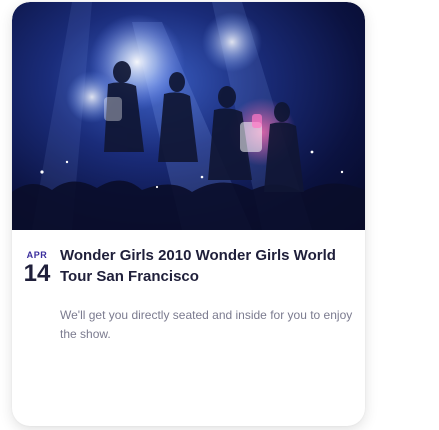 This screenshot has width=439, height=430. What do you see at coordinates (37, 255) in the screenshot?
I see `event-month: APR` at bounding box center [37, 255].